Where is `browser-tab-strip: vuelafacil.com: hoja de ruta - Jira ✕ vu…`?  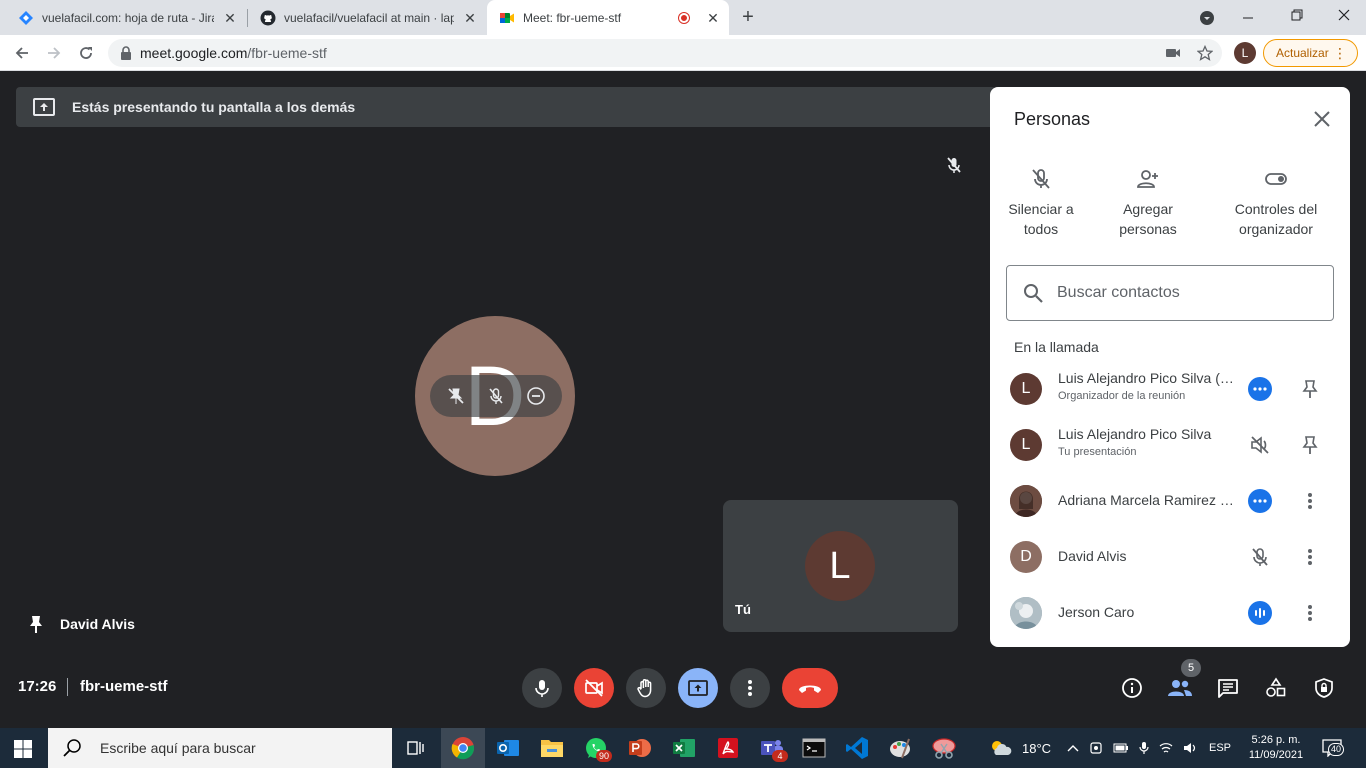
browser-tab-strip: vuelafacil.com: hoja de ruta - Jira ✕ vu… is located at coordinates (683, 17).